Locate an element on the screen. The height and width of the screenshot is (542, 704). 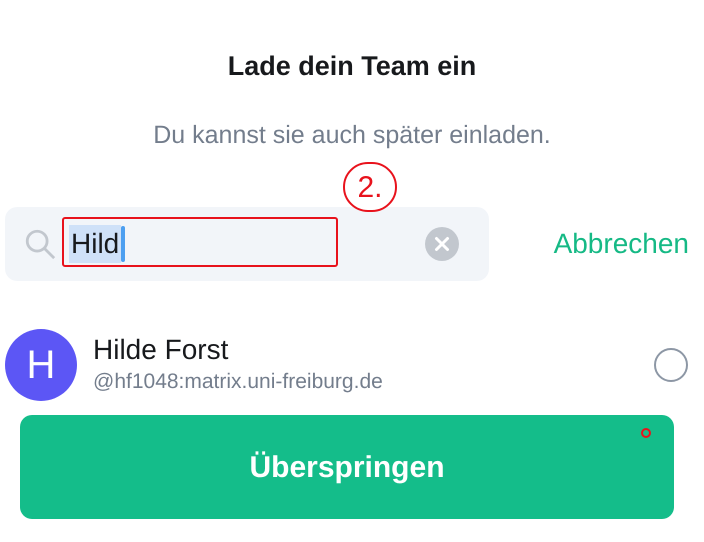
search-text: Hild is located at coordinates (95, 244).